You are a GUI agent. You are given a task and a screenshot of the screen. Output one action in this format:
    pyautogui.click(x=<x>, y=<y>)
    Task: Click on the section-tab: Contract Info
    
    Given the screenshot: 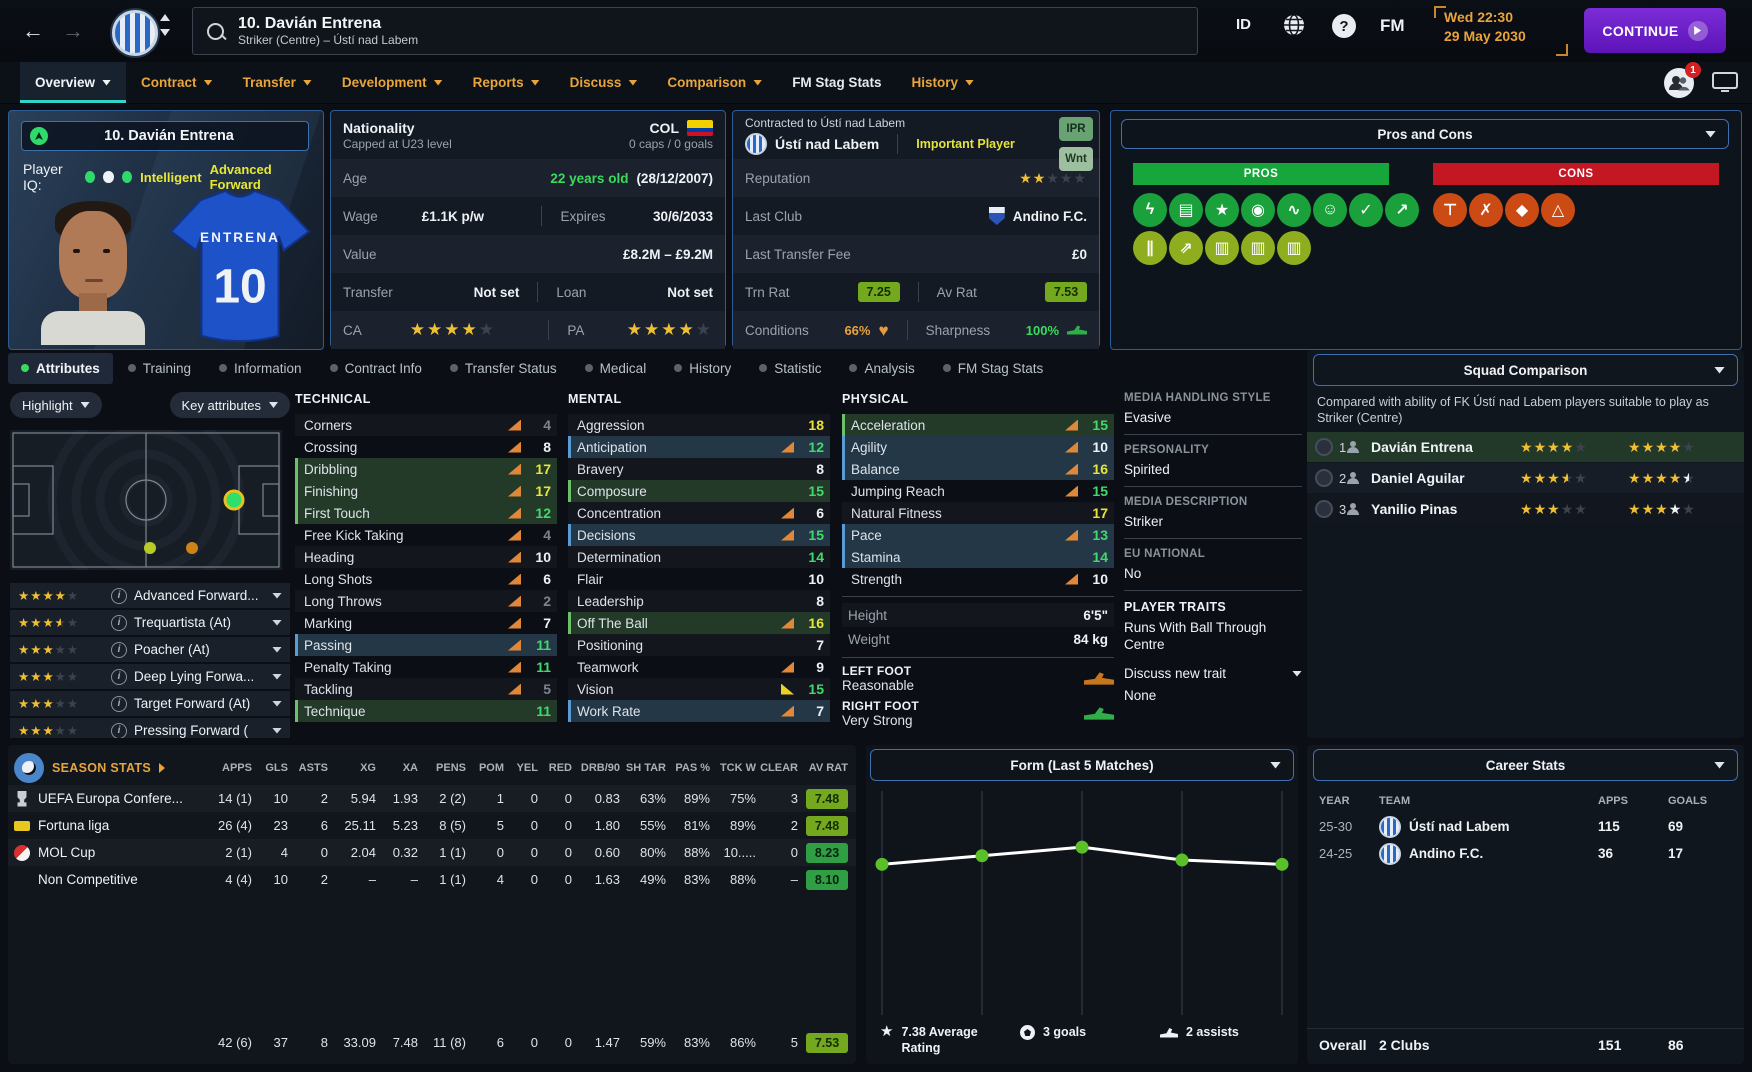 What is the action you would take?
    pyautogui.click(x=376, y=368)
    